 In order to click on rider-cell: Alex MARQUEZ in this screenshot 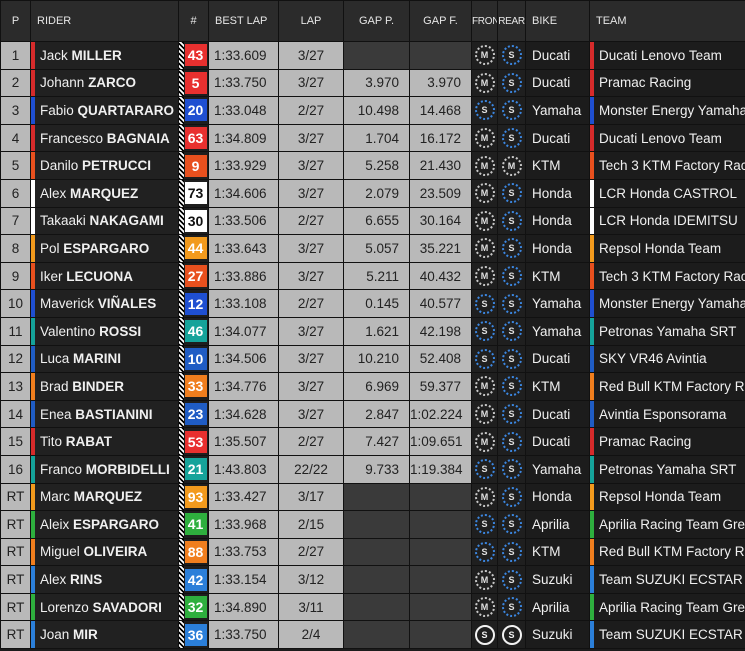, I will do `click(104, 193)`.